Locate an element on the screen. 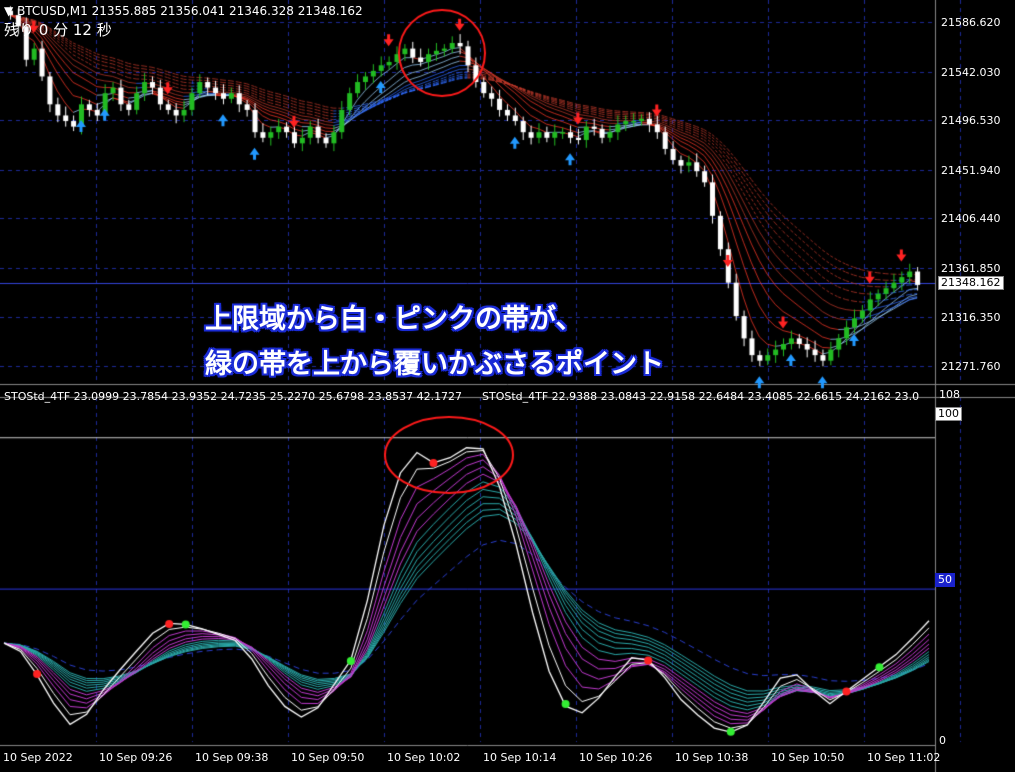 The image size is (1015, 772). time-label: 10 Sep 10:50 is located at coordinates (808, 757).